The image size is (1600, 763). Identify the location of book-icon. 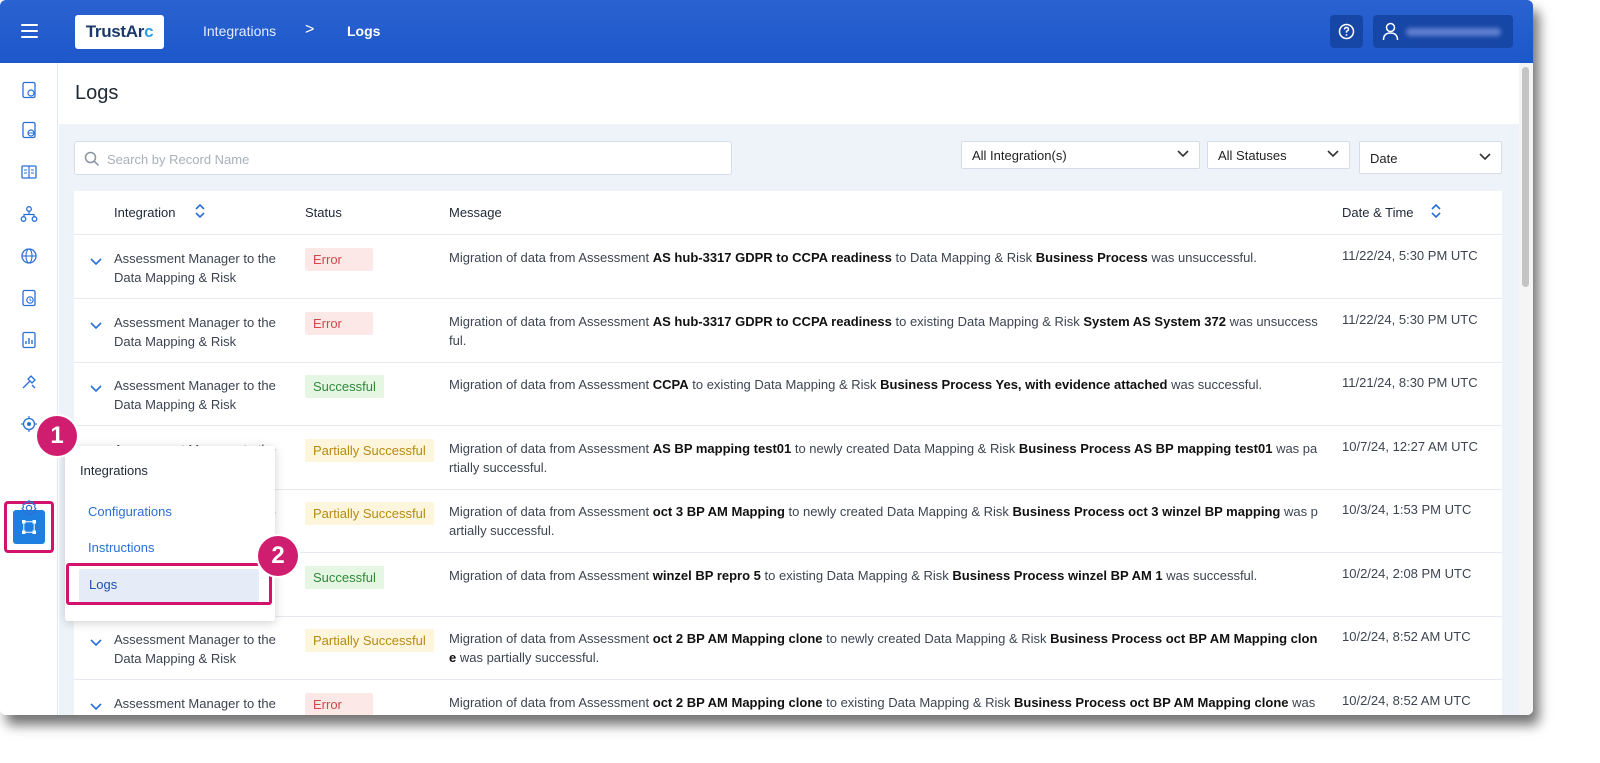
(29, 172).